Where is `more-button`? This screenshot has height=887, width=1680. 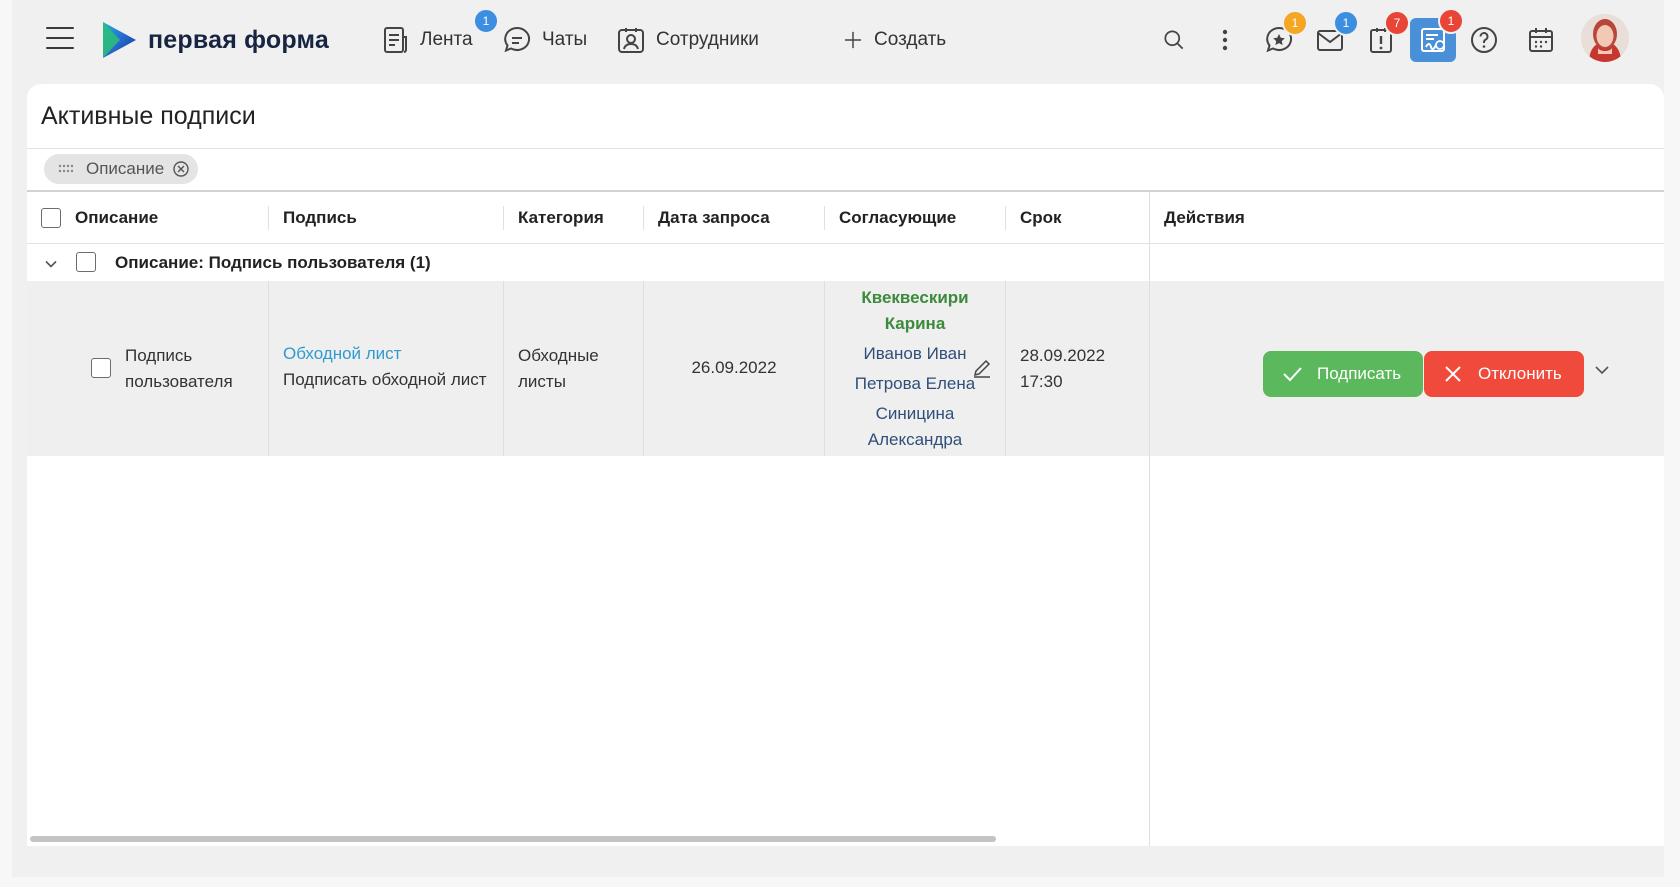
more-button is located at coordinates (1225, 40).